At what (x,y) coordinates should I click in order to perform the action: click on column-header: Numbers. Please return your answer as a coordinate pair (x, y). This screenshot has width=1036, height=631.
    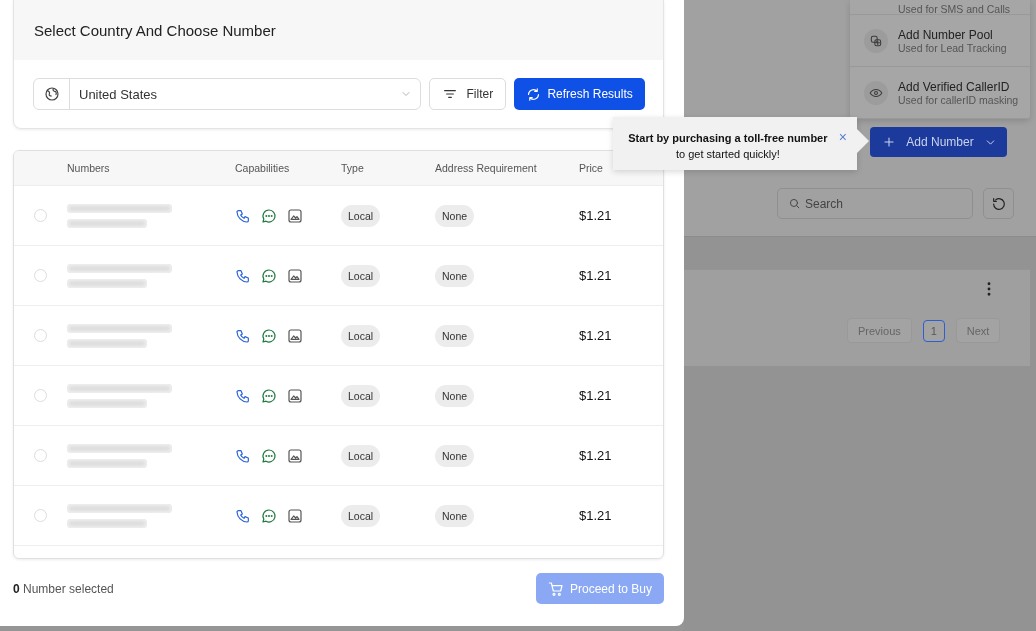
    Looking at the image, I should click on (89, 168).